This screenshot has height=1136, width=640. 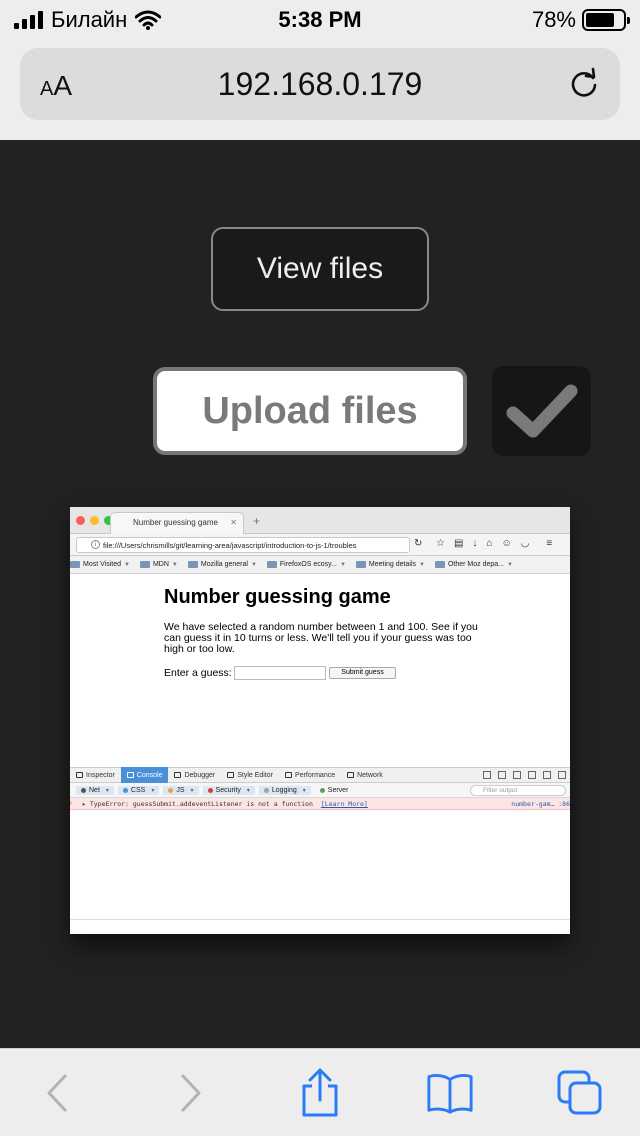 What do you see at coordinates (334, 790) in the screenshot?
I see `filter-server: Server` at bounding box center [334, 790].